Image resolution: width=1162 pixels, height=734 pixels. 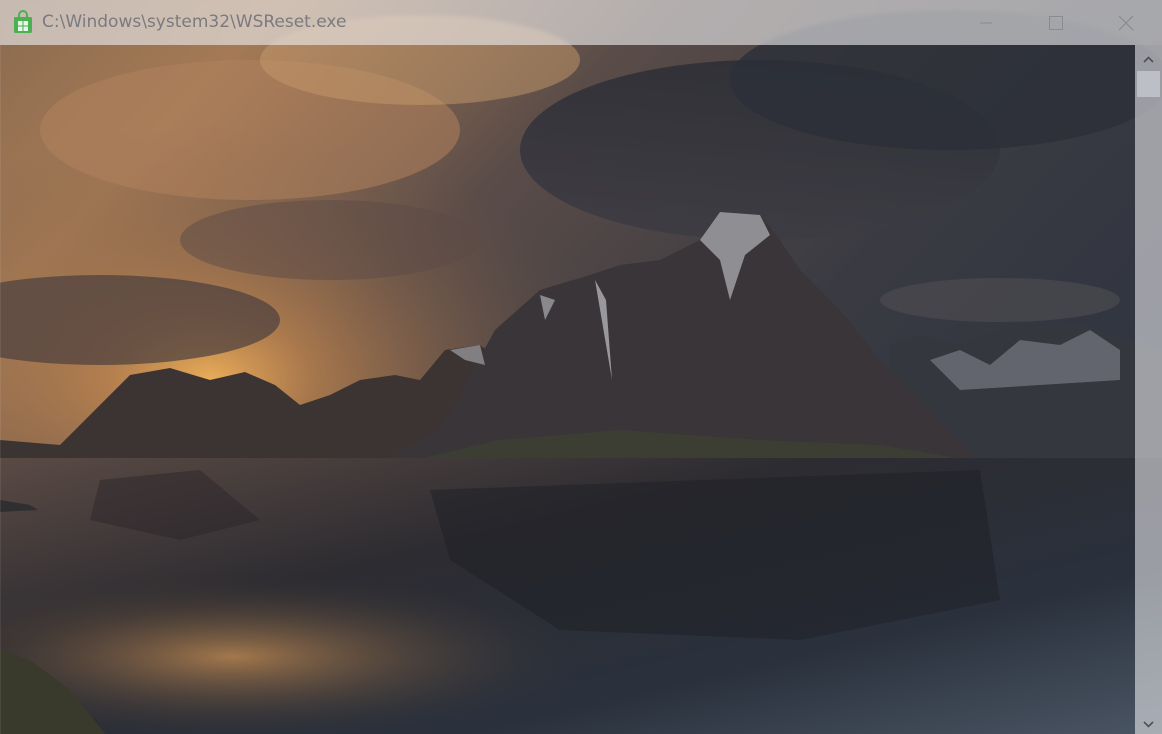 I want to click on maximize-icon, so click(x=1056, y=23).